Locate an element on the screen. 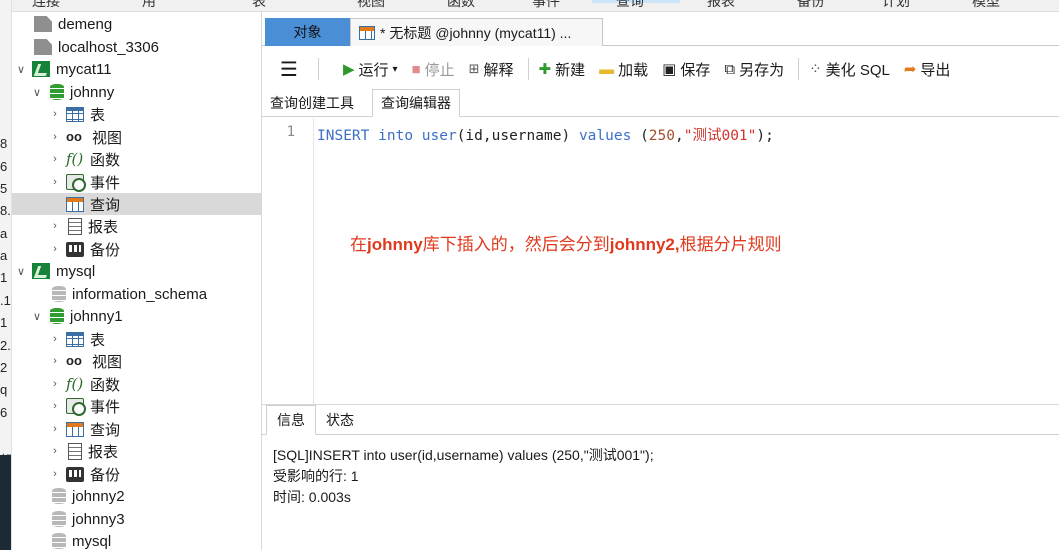 Image resolution: width=1059 pixels, height=550 pixels. menu-report: 报表 is located at coordinates (721, 5).